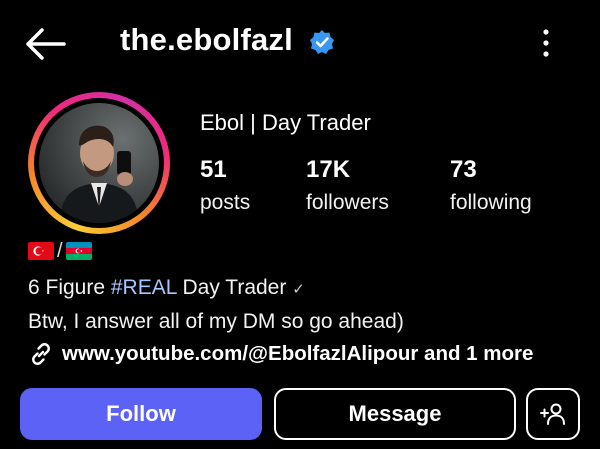 The height and width of the screenshot is (449, 600). I want to click on bio-line-1: 6 Figure #REAL Day Trader ✓, so click(166, 288).